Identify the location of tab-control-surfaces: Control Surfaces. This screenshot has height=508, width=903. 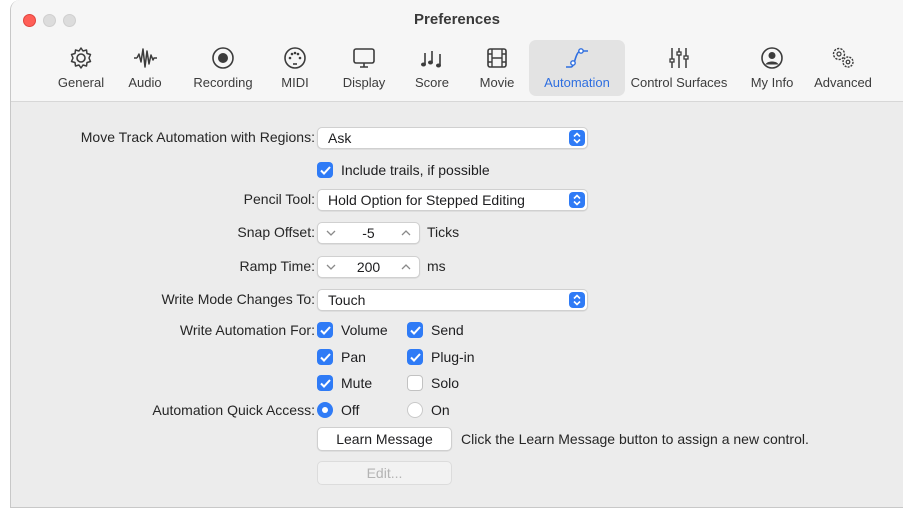
(679, 68).